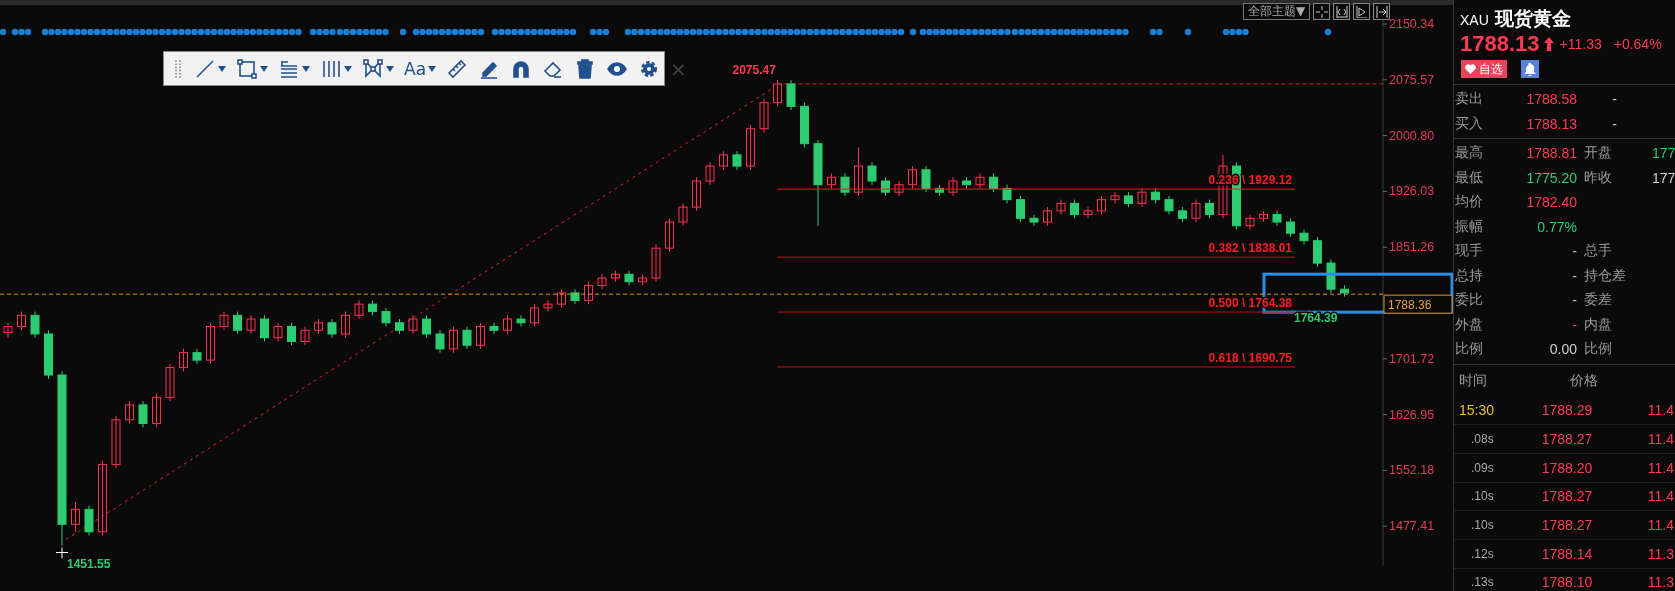 This screenshot has height=591, width=1675. What do you see at coordinates (457, 68) in the screenshot?
I see `ruler-icon` at bounding box center [457, 68].